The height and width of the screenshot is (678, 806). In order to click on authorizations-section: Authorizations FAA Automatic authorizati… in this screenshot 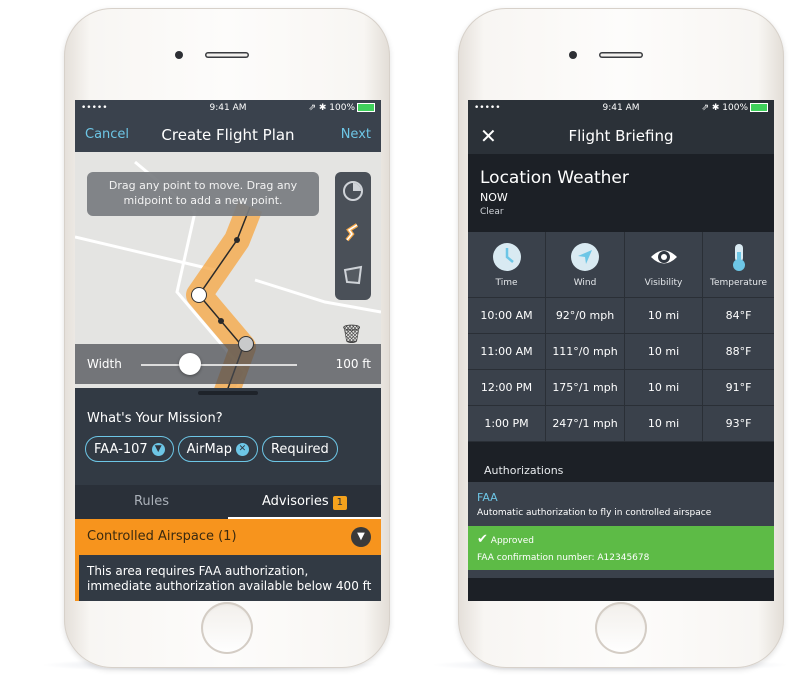, I will do `click(621, 521)`.